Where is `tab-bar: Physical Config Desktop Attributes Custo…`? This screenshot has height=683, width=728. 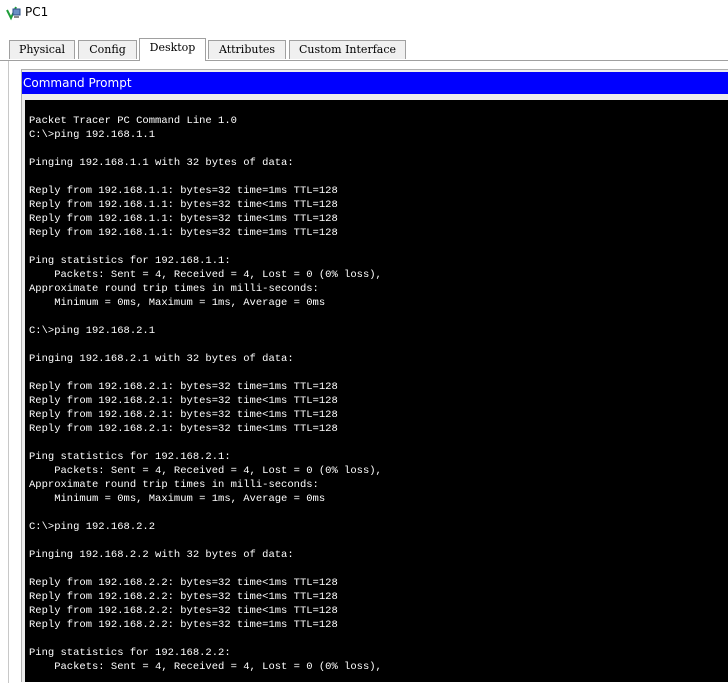 tab-bar: Physical Config Desktop Attributes Custo… is located at coordinates (364, 49).